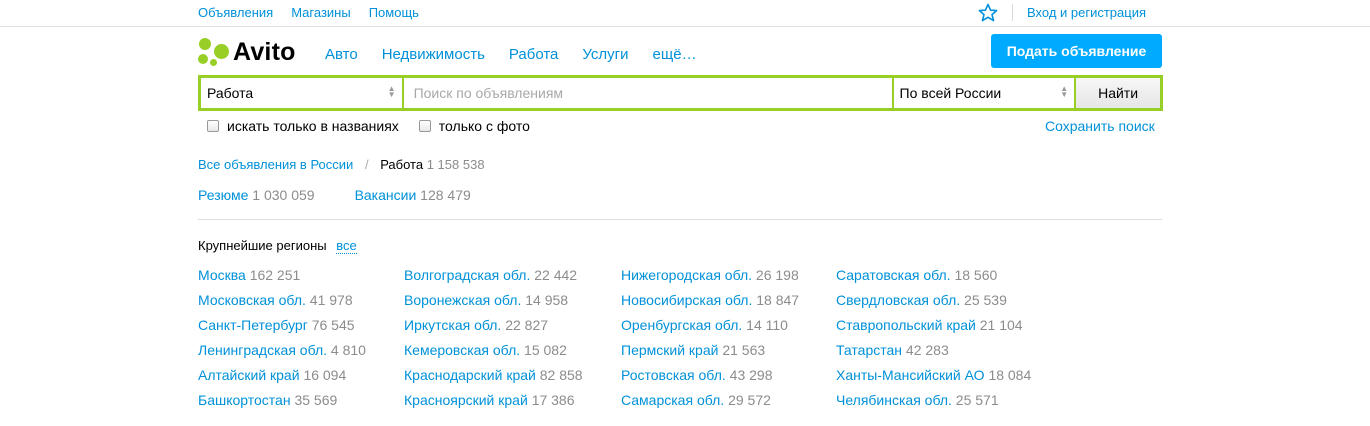 Image resolution: width=1370 pixels, height=426 pixels. I want to click on region-link: Волгоградская обл., so click(467, 275).